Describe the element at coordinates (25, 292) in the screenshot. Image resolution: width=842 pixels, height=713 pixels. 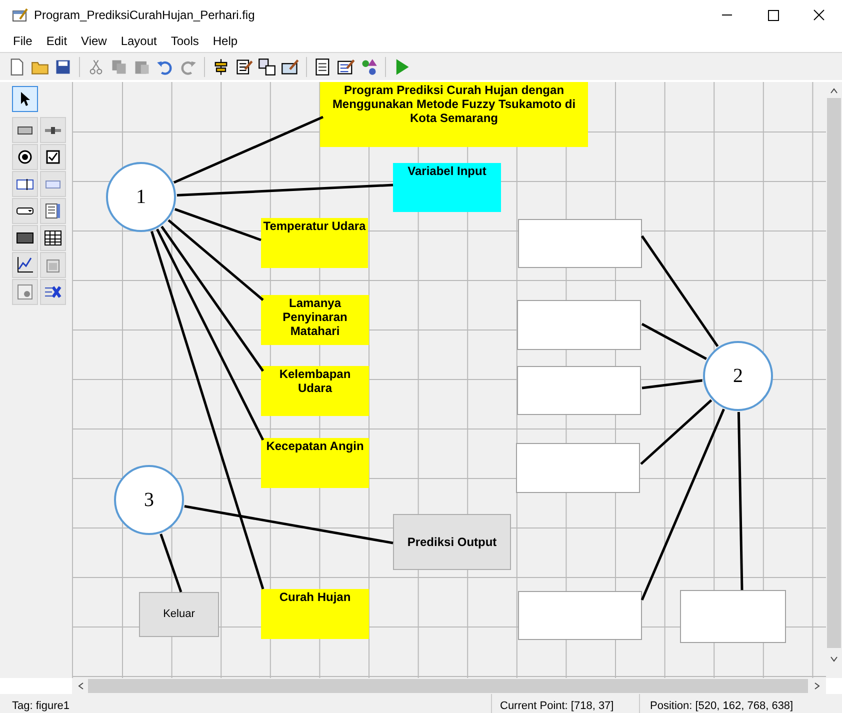
I see `button-group-tool-icon` at that location.